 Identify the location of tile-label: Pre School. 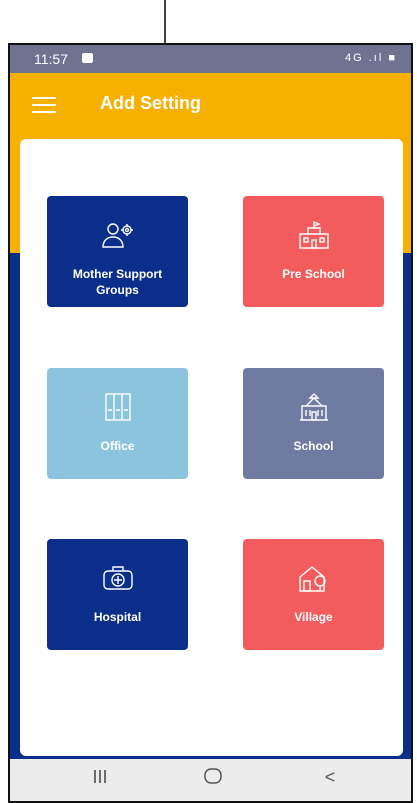
(313, 274).